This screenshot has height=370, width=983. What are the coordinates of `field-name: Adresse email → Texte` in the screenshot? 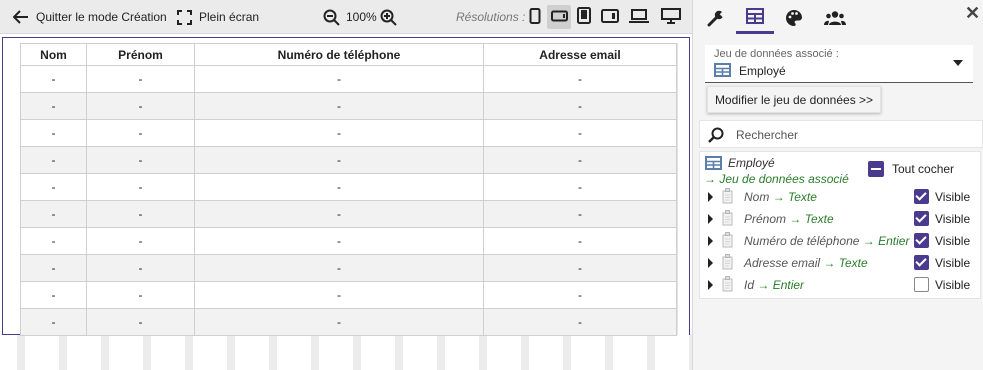 It's located at (806, 263).